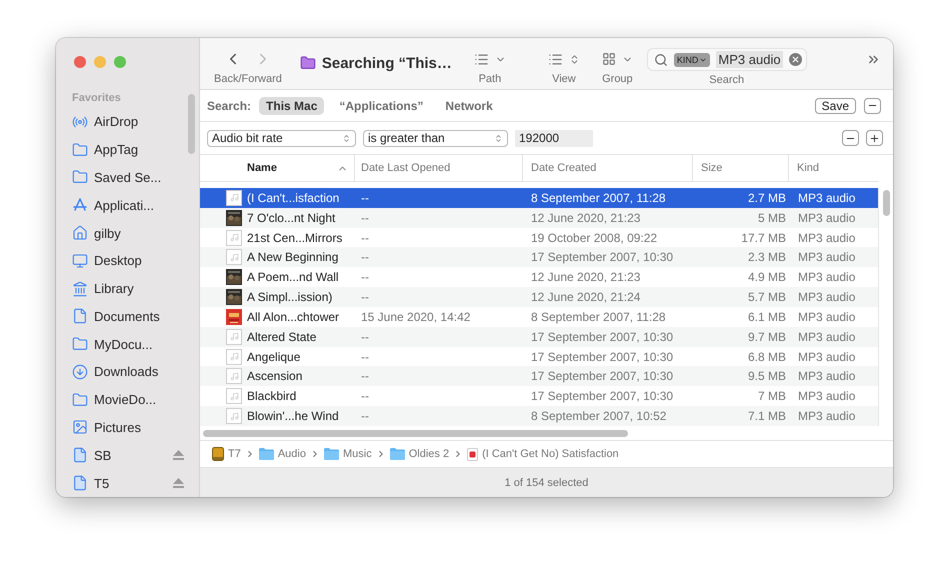 The image size is (949, 572). Describe the element at coordinates (234, 454) in the screenshot. I see `path-item: T7` at that location.